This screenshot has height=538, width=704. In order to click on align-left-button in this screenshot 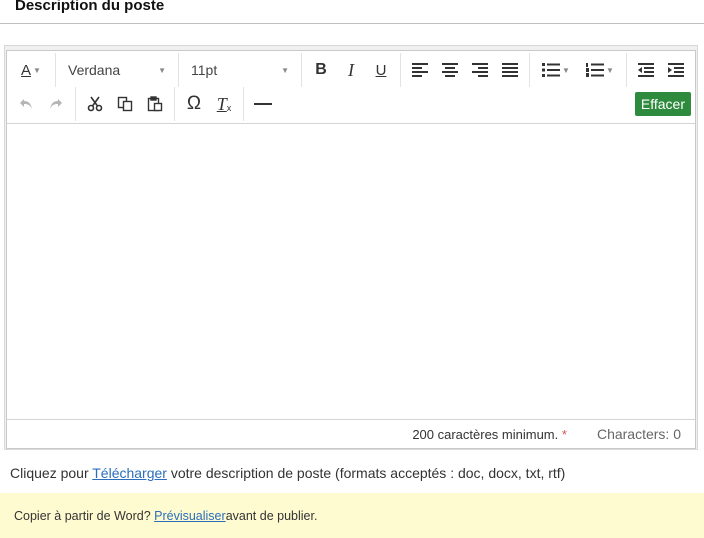, I will do `click(420, 70)`.